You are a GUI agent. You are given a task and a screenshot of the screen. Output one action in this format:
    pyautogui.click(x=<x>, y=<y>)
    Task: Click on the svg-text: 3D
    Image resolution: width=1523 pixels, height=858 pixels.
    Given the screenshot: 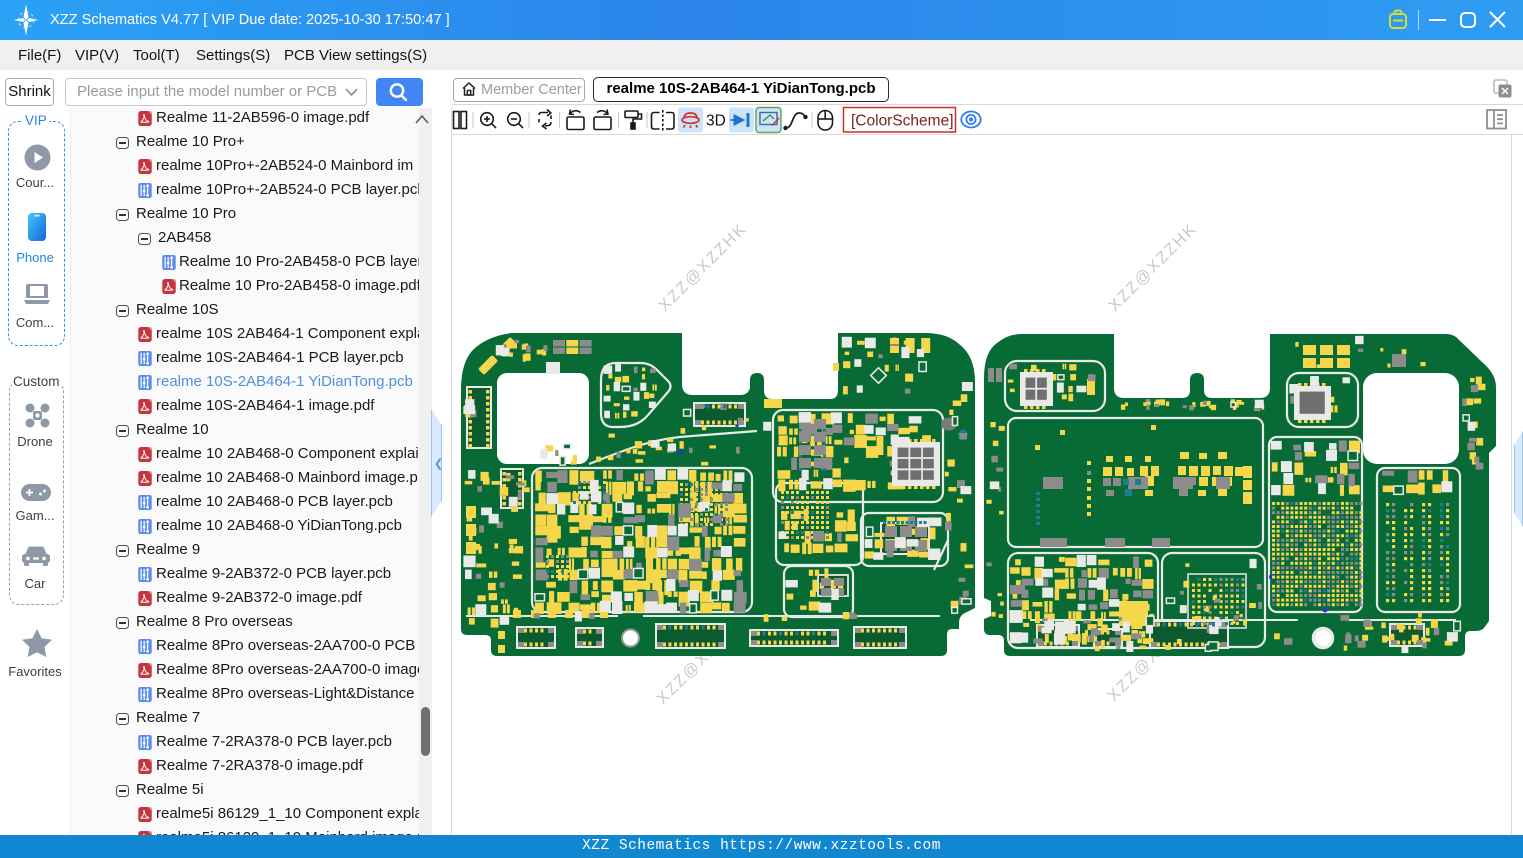 What is the action you would take?
    pyautogui.click(x=716, y=121)
    